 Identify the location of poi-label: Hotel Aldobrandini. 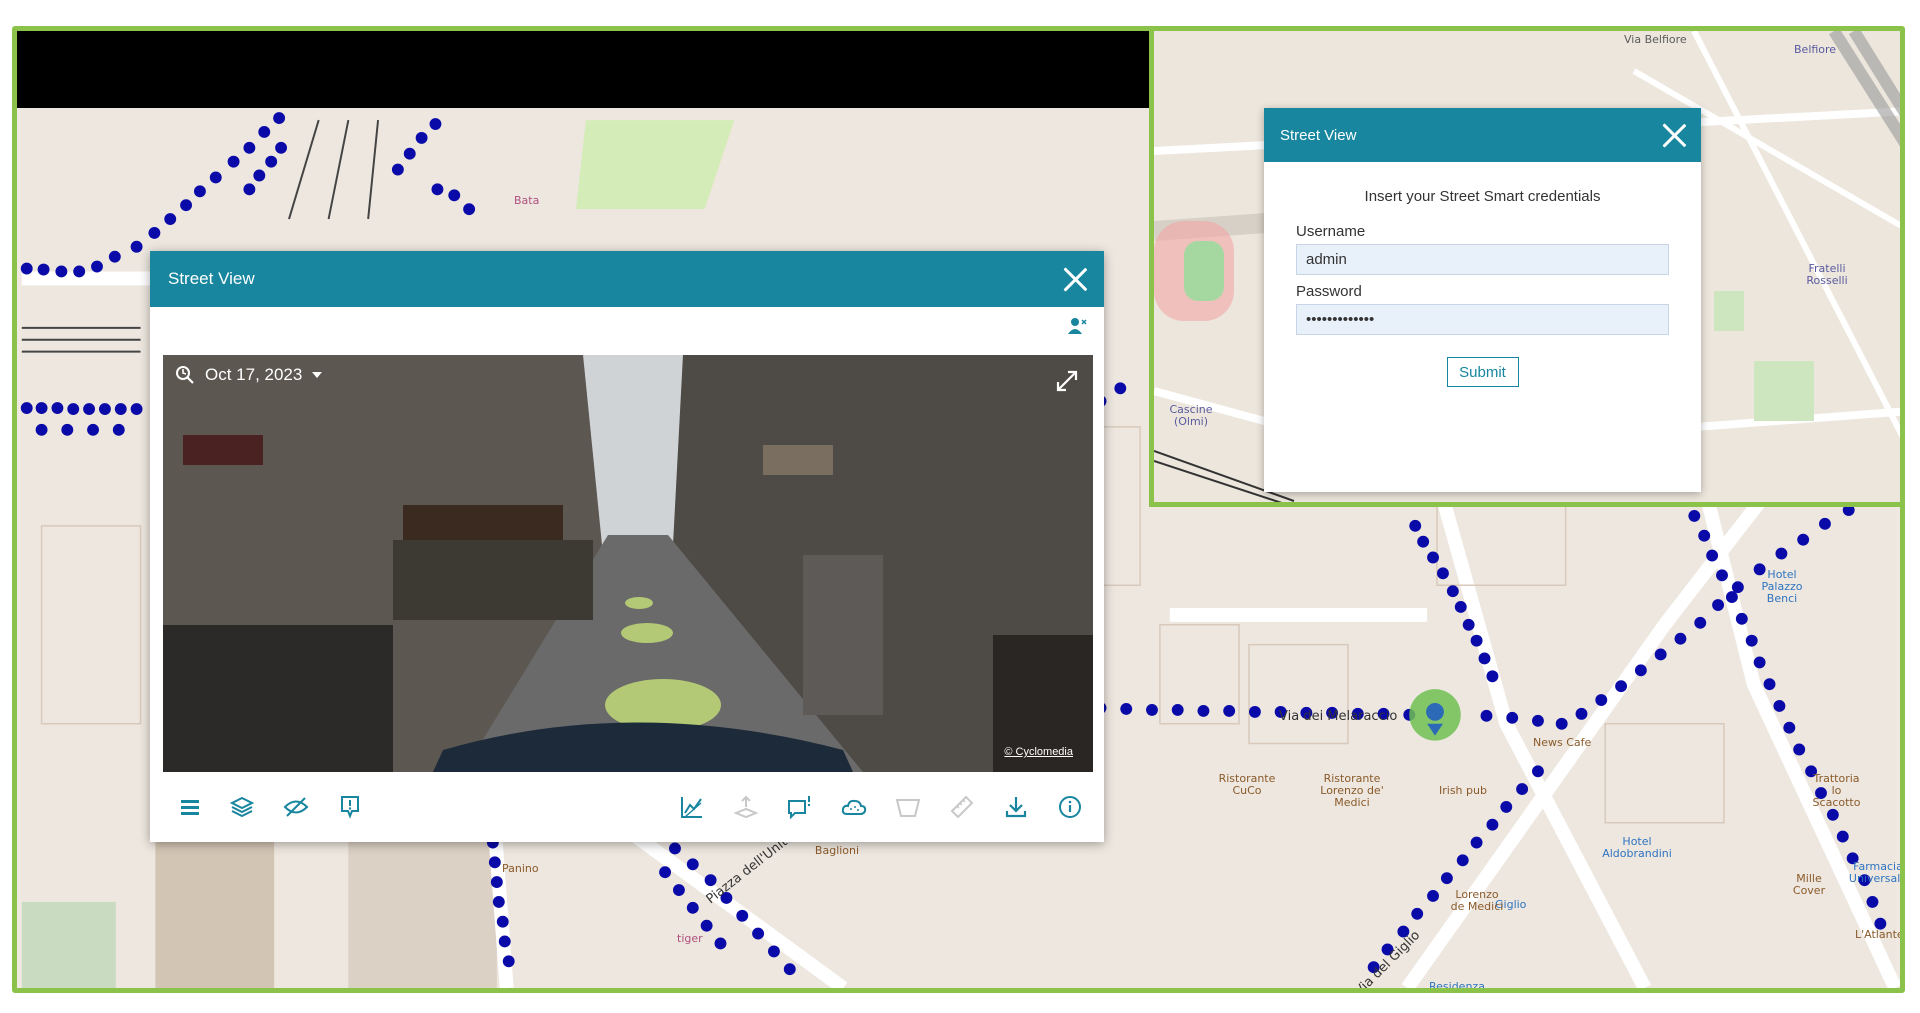
(1637, 847).